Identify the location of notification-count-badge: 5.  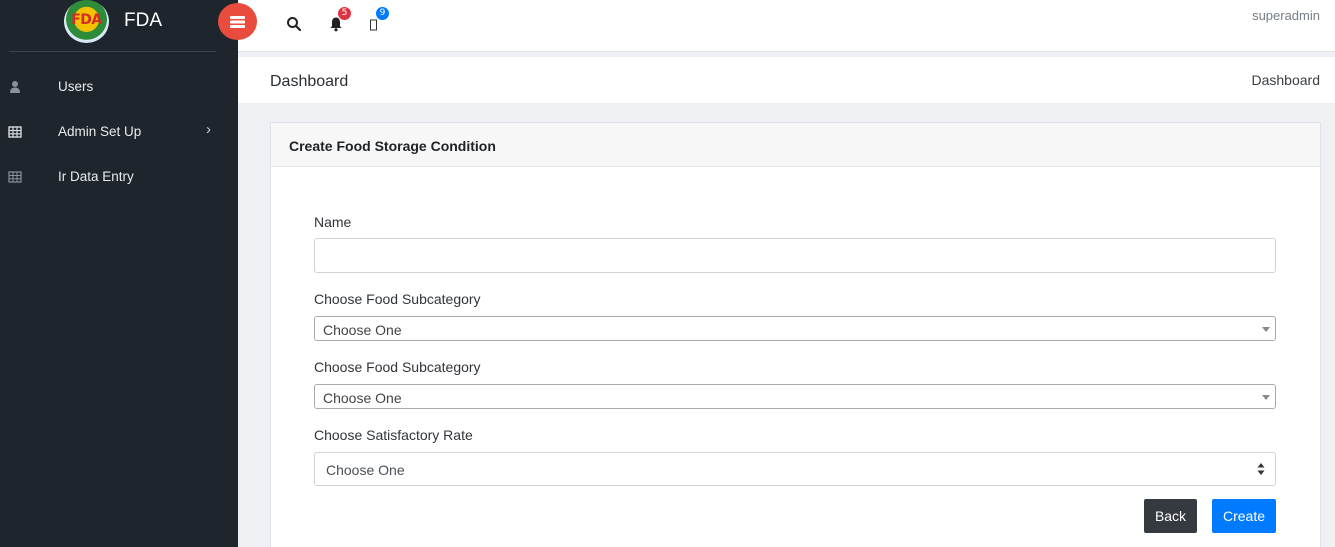
(344, 13).